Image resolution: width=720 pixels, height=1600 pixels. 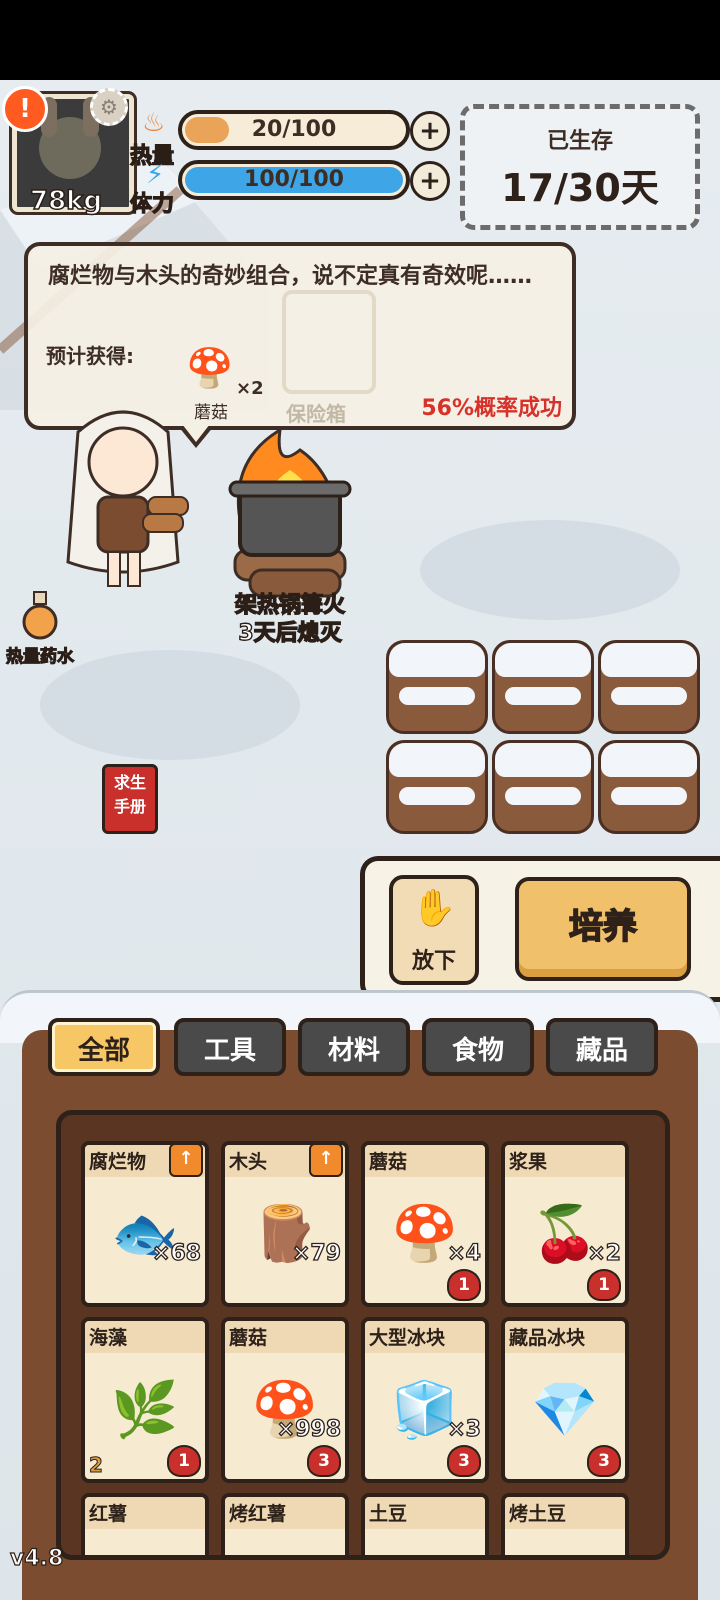 I want to click on stamina-bar: 100/100, so click(x=294, y=180).